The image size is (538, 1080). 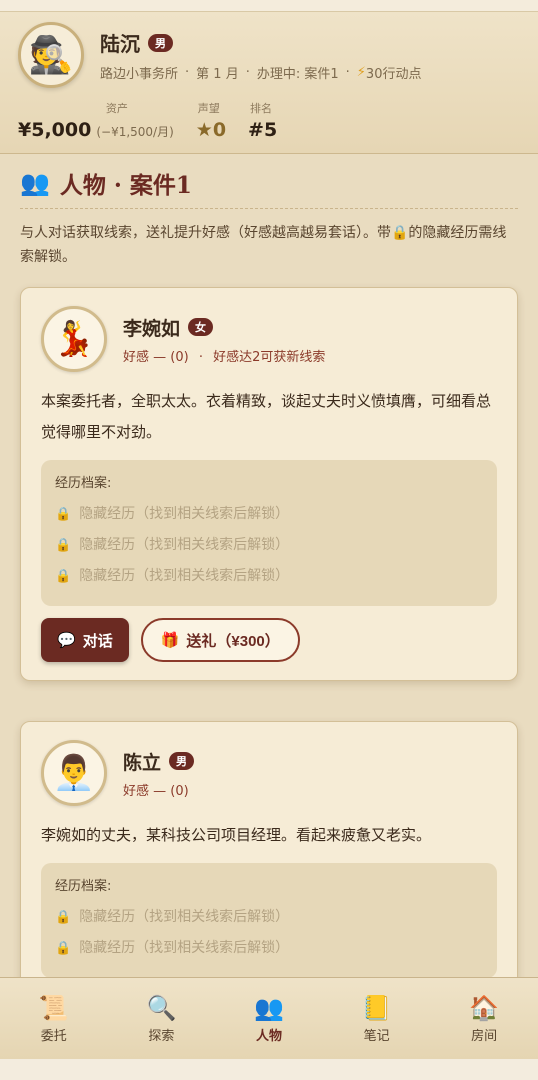 I want to click on assets-value: ¥5,000, so click(x=55, y=130).